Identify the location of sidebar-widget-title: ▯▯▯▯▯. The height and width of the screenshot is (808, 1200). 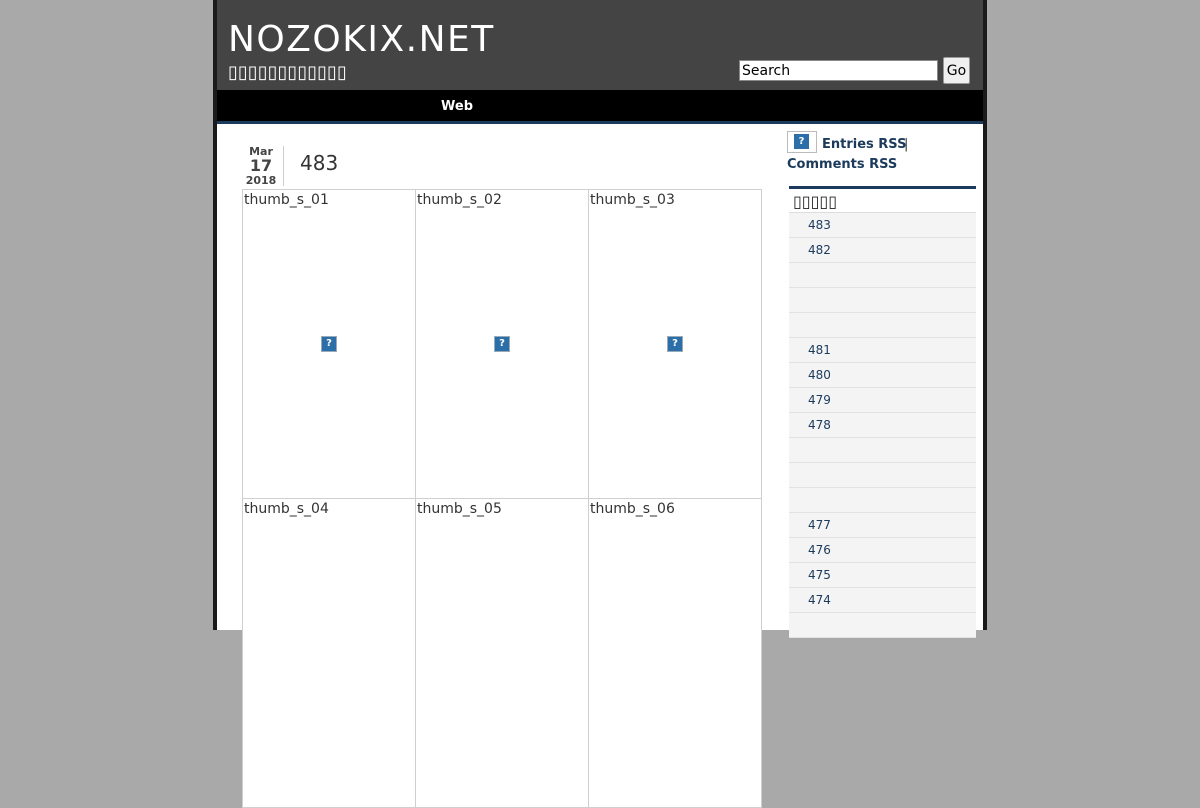
(882, 201).